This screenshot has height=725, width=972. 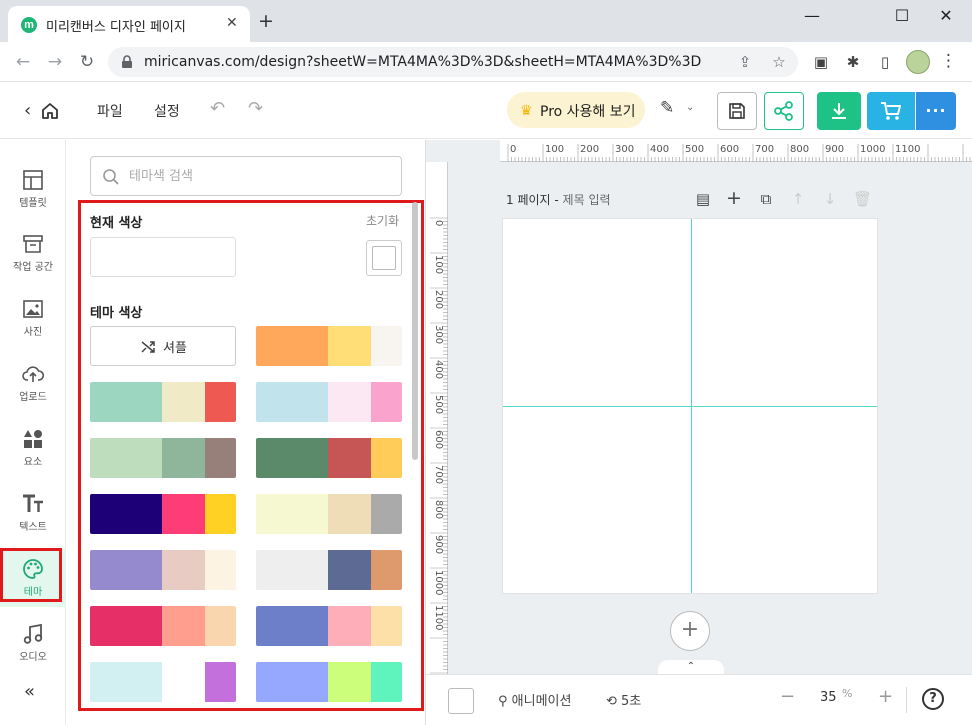 I want to click on maximize-icon: ☐, so click(x=902, y=16).